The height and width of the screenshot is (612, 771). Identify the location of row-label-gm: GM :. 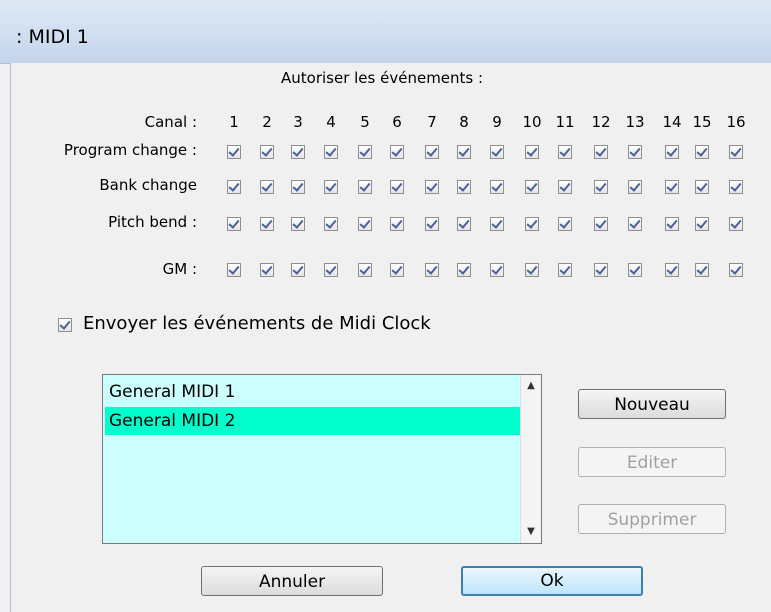
(179, 269).